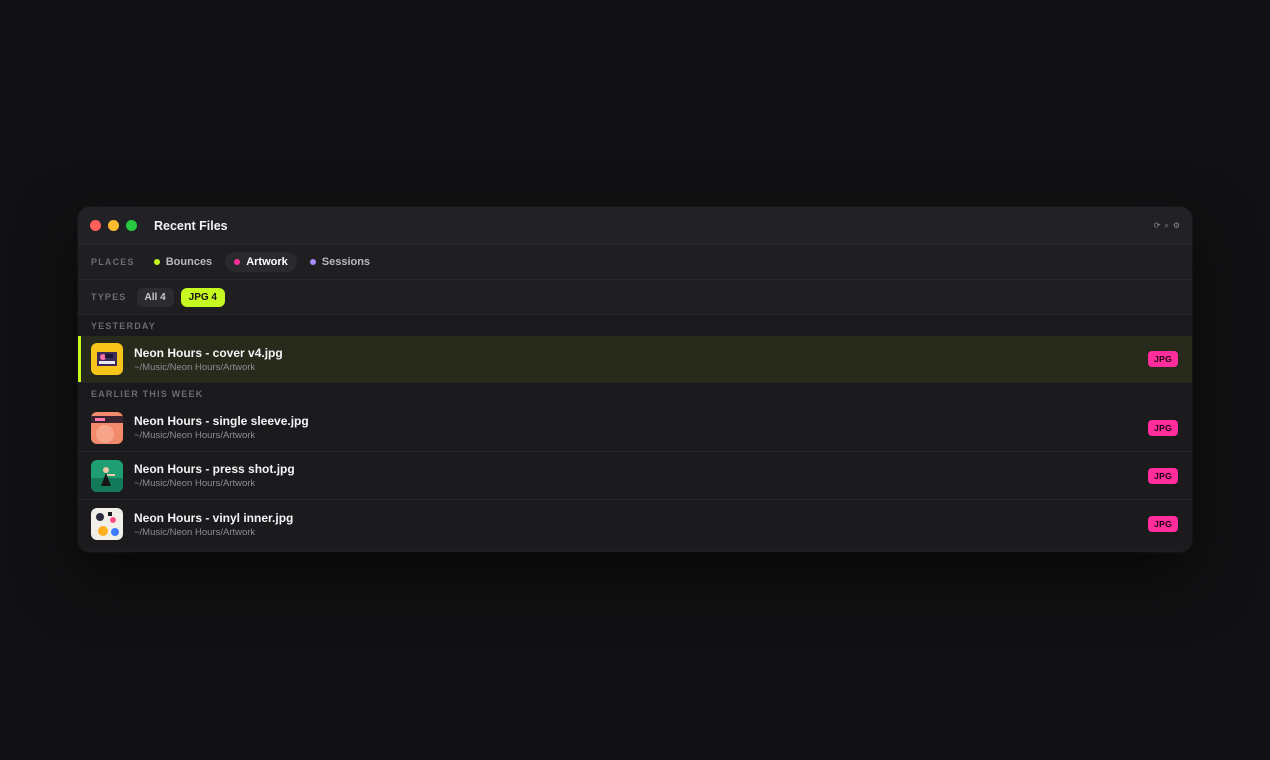 This screenshot has height=760, width=1270. I want to click on toolbar-icons: ⟳ ⌕ ⚙, so click(1167, 226).